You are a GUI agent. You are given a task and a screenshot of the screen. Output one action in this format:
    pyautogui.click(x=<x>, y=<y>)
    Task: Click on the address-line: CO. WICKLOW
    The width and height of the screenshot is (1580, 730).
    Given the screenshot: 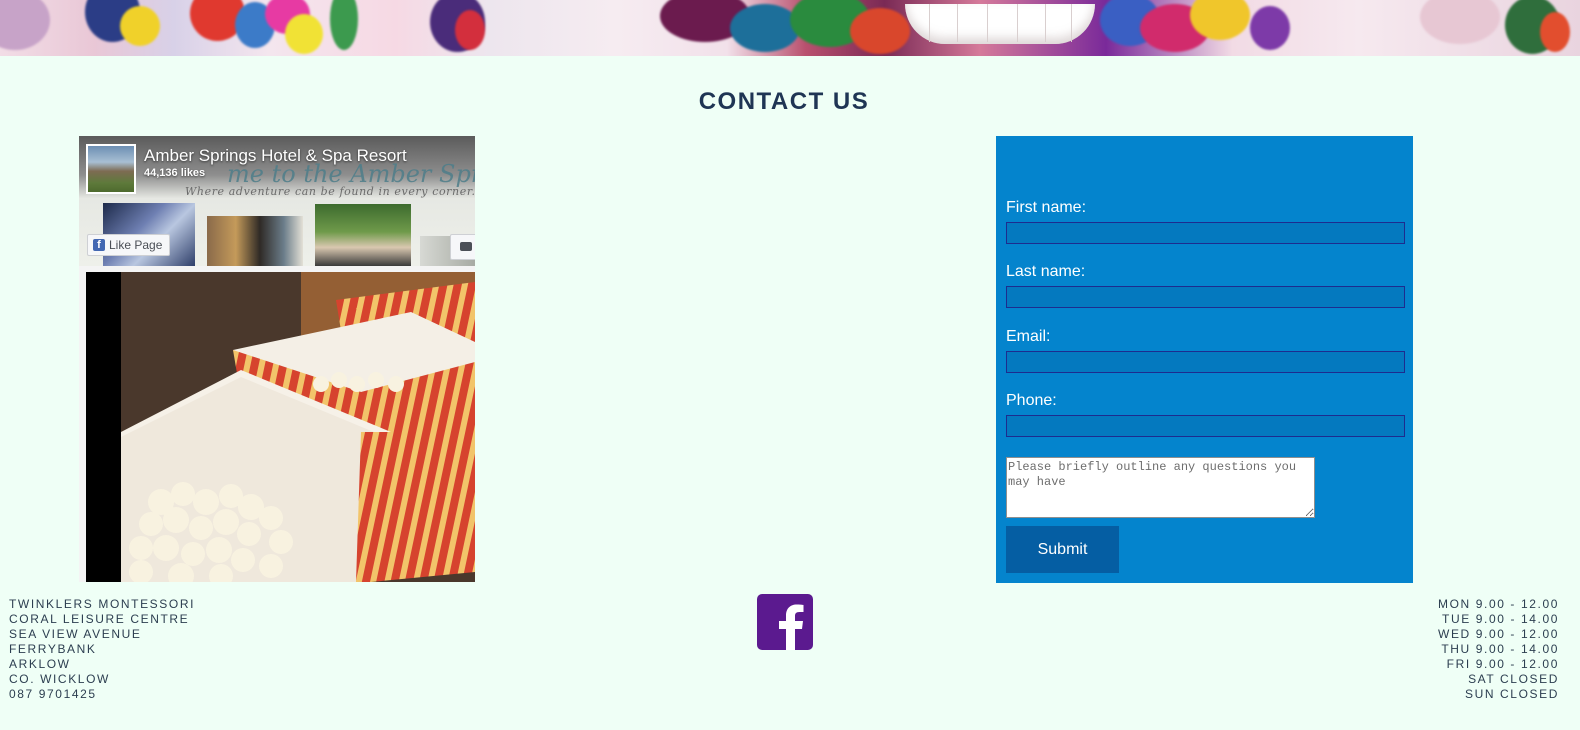 What is the action you would take?
    pyautogui.click(x=59, y=679)
    